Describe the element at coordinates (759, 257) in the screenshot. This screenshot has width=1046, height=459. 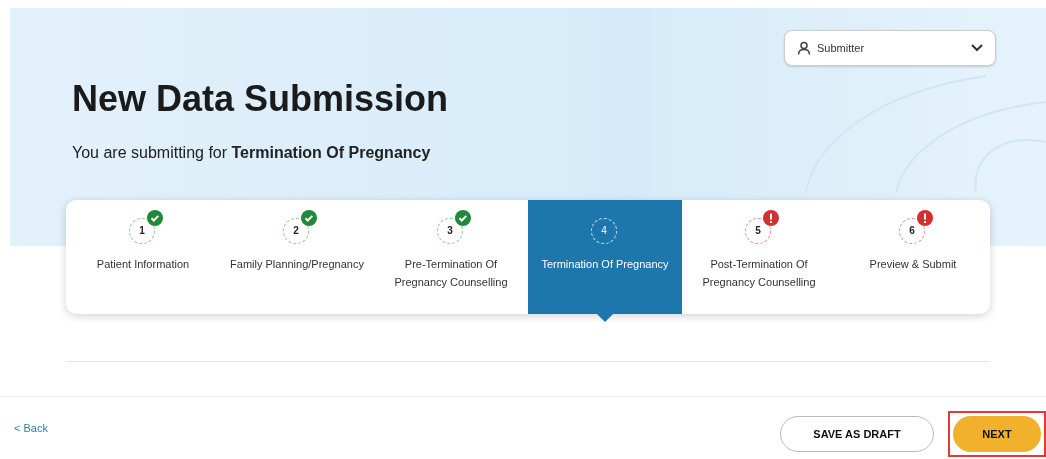
I see `step-tab: 5 Post-Termination Of Pregnancy Counselling` at that location.